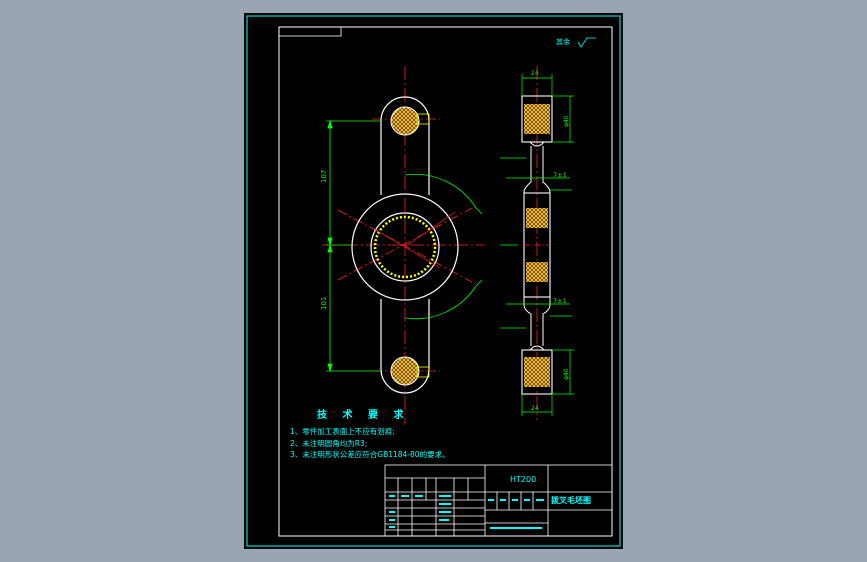 This screenshot has height=562, width=867. Describe the element at coordinates (402, 245) in the screenshot. I see `front-view: 107 101` at that location.